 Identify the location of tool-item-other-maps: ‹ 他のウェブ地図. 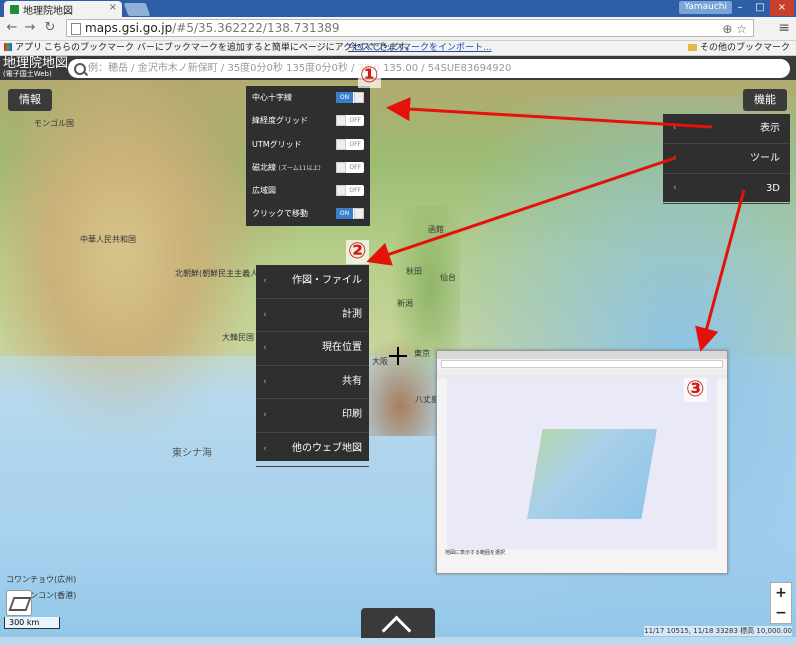
(312, 450).